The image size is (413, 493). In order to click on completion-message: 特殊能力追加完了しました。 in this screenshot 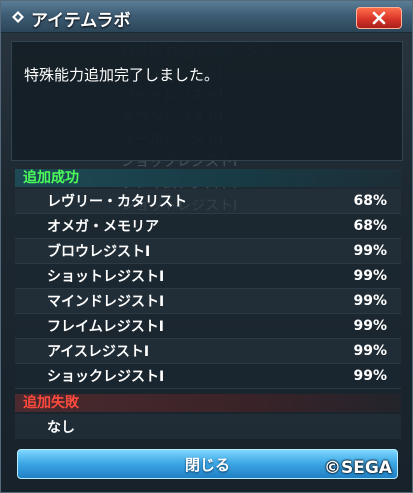, I will do `click(122, 75)`.